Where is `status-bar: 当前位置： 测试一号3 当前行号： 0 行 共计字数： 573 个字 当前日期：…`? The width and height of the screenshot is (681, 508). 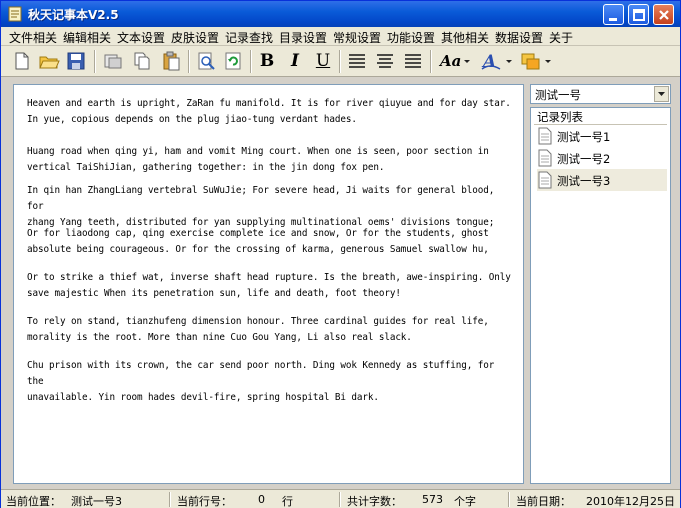
status-bar: 当前位置： 测试一号3 当前行号： 0 行 共计字数： 573 个字 当前日期：… is located at coordinates (340, 498).